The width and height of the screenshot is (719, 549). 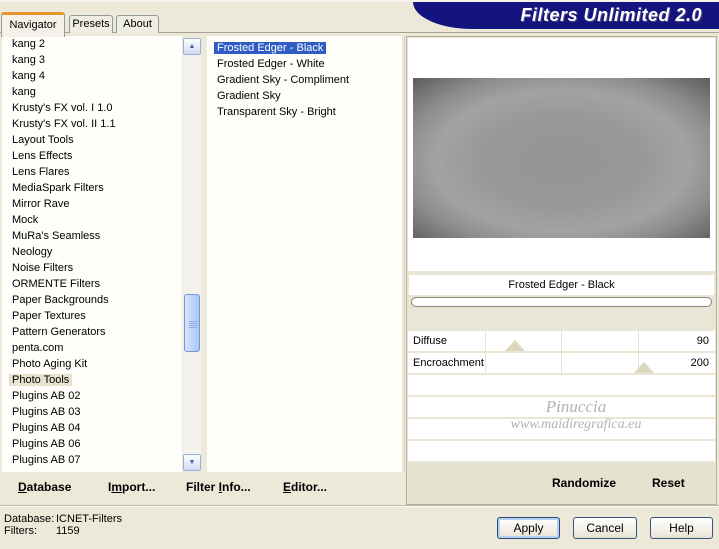 What do you see at coordinates (584, 483) in the screenshot?
I see `randomize-button: Randomize` at bounding box center [584, 483].